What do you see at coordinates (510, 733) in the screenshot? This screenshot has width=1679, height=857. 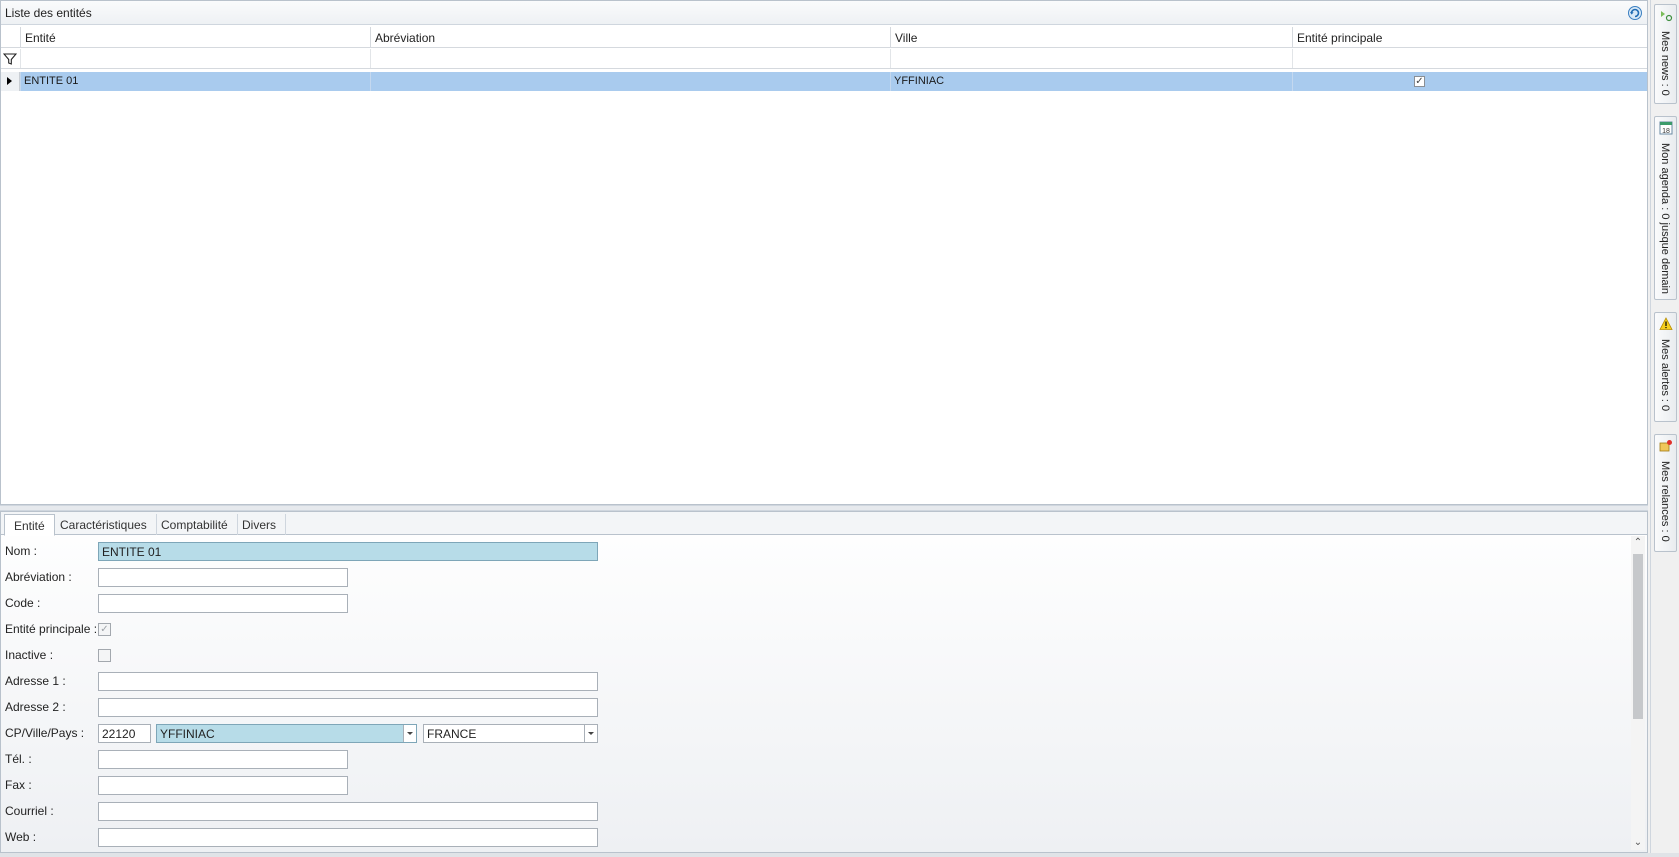 I see `pays-combobox: FRANCE` at bounding box center [510, 733].